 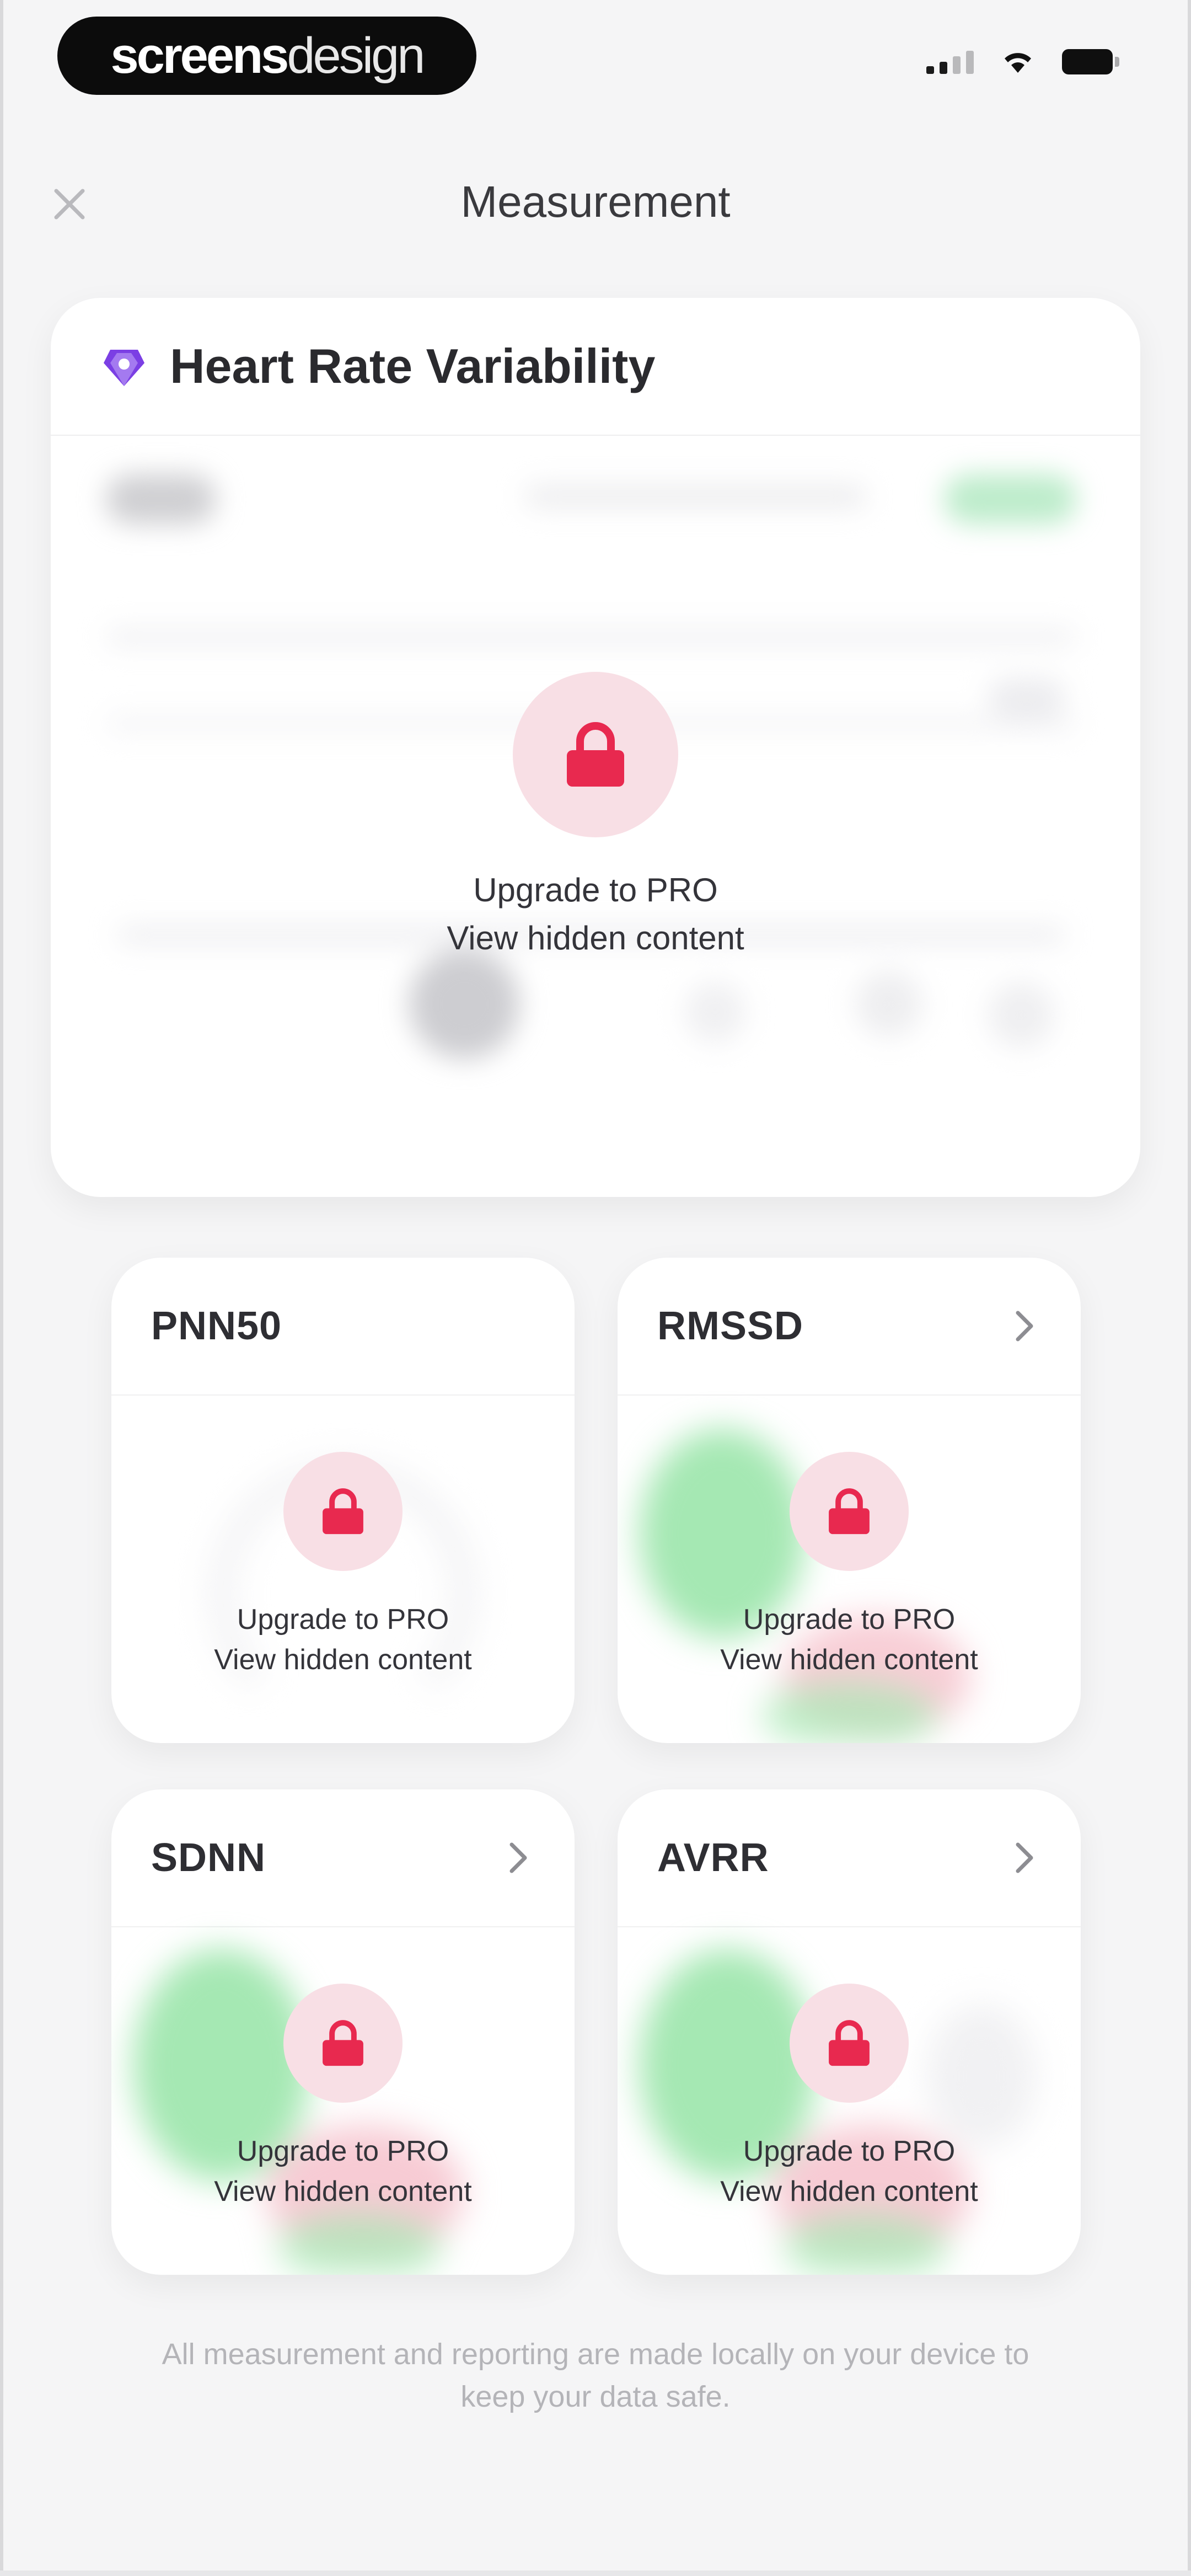 I want to click on page-title: Measurement, so click(x=595, y=201).